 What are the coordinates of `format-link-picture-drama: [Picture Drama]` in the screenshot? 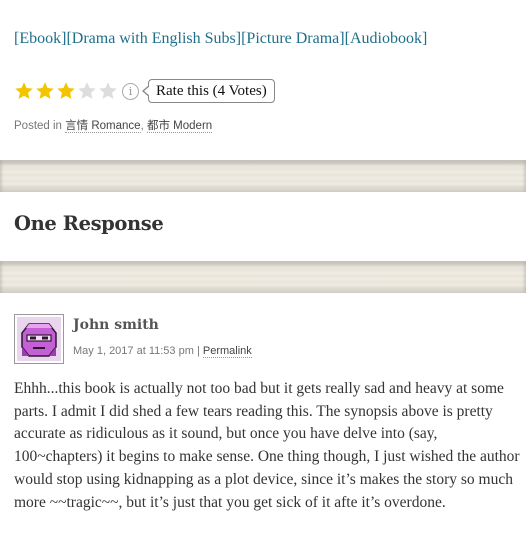 It's located at (293, 38).